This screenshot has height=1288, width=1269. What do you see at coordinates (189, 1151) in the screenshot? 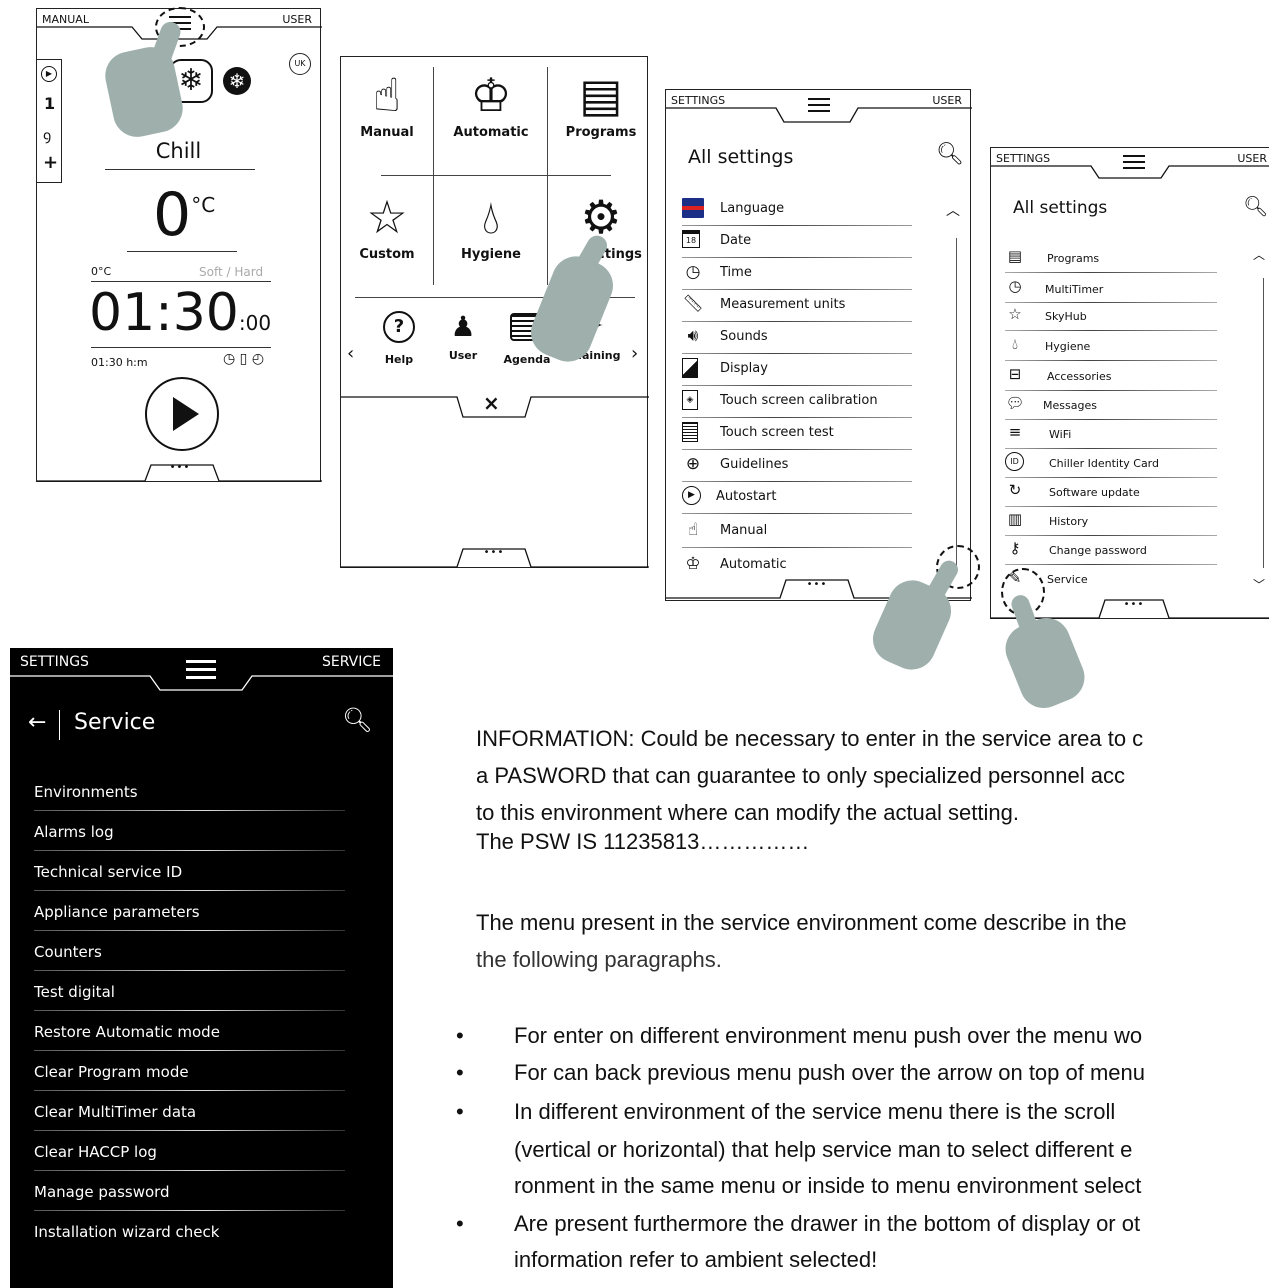
I see `service-item: Clear HACCP log` at bounding box center [189, 1151].